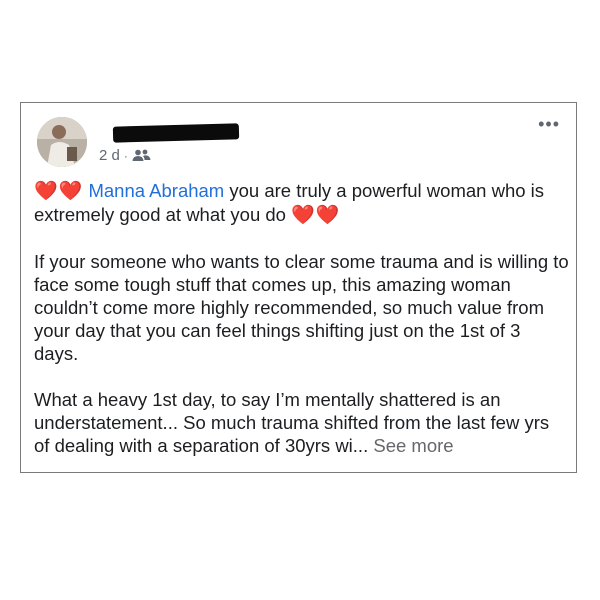 The height and width of the screenshot is (600, 600). What do you see at coordinates (109, 155) in the screenshot?
I see `post-timestamp: 2 d` at bounding box center [109, 155].